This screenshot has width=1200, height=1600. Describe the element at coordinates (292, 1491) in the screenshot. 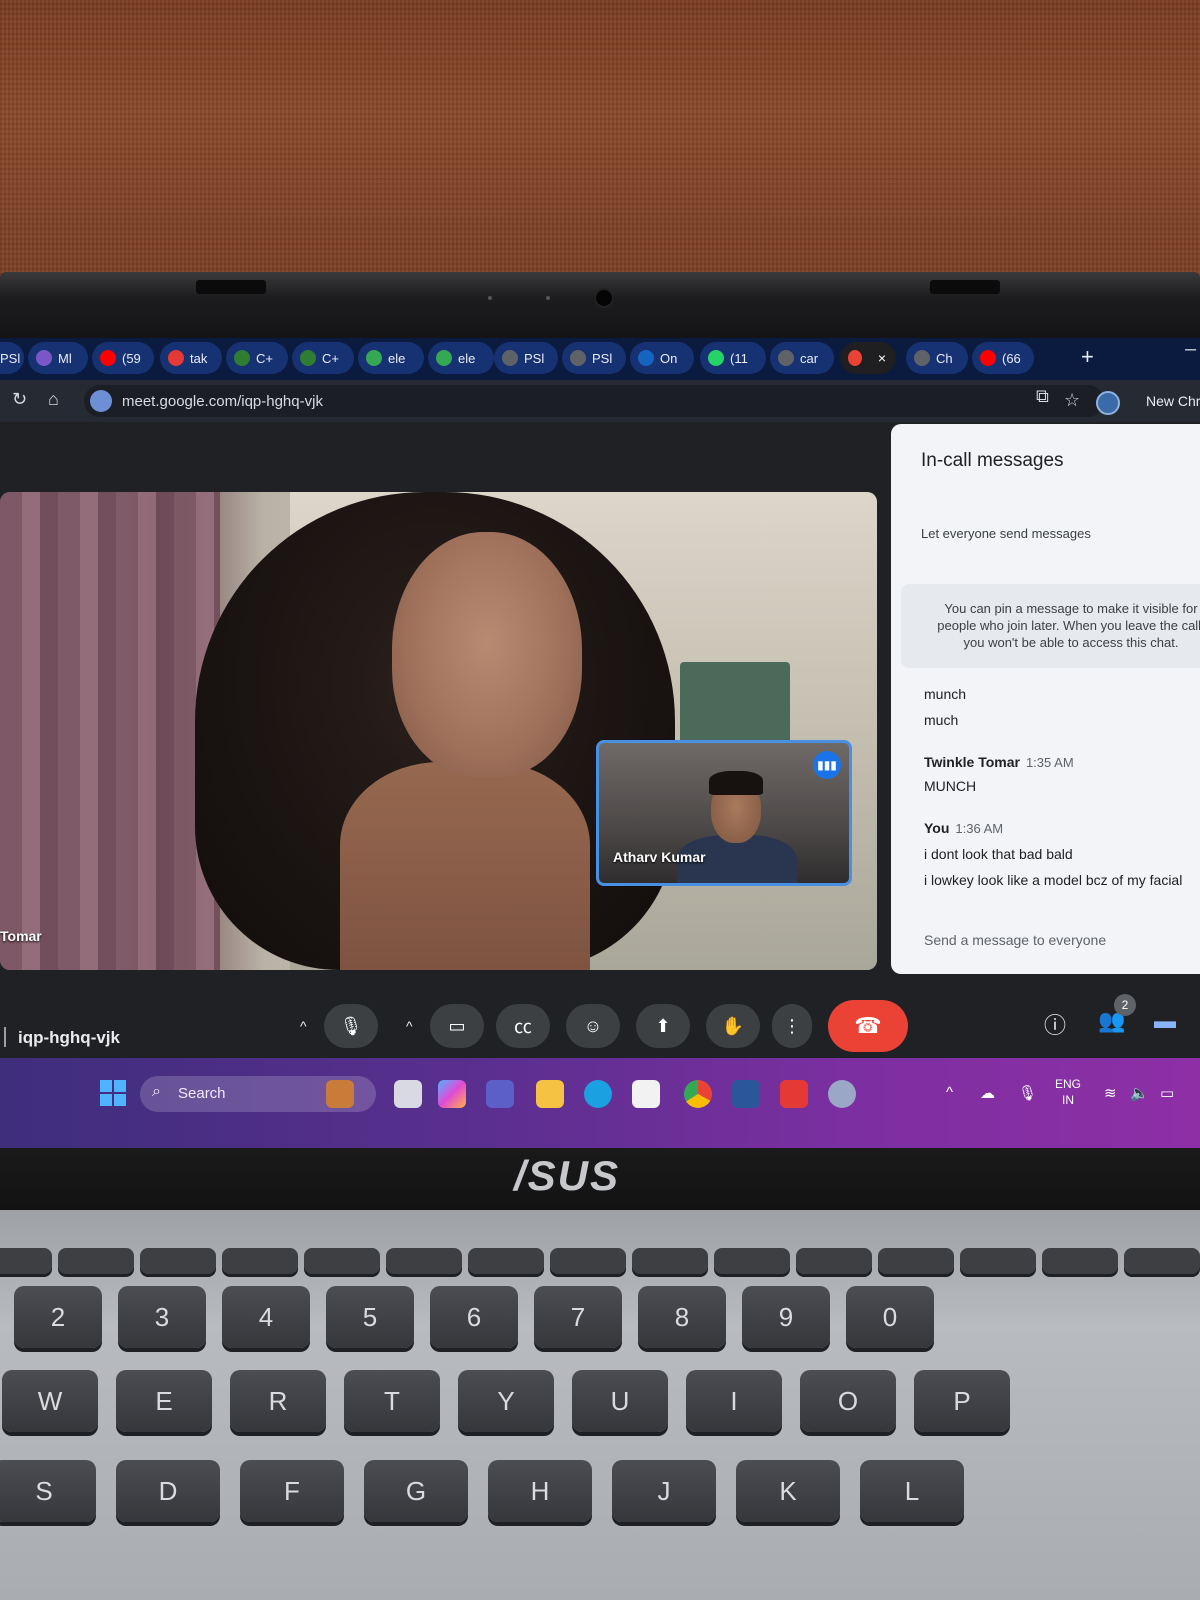

I see `keyboard-key: F` at that location.